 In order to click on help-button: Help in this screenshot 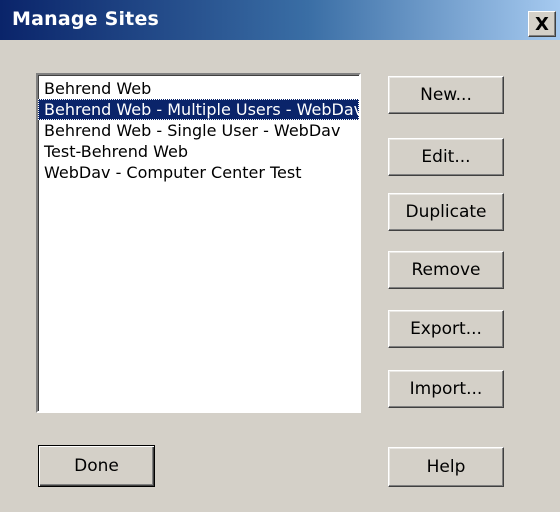, I will do `click(446, 467)`.